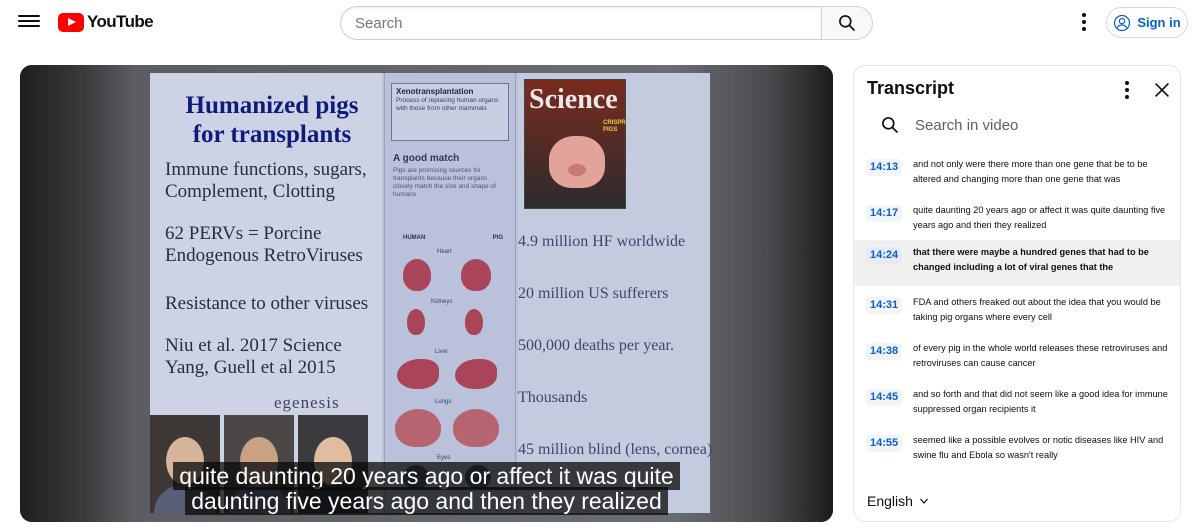 This screenshot has height=529, width=1200. Describe the element at coordinates (272, 134) in the screenshot. I see `slide-title-line: for transplants` at that location.